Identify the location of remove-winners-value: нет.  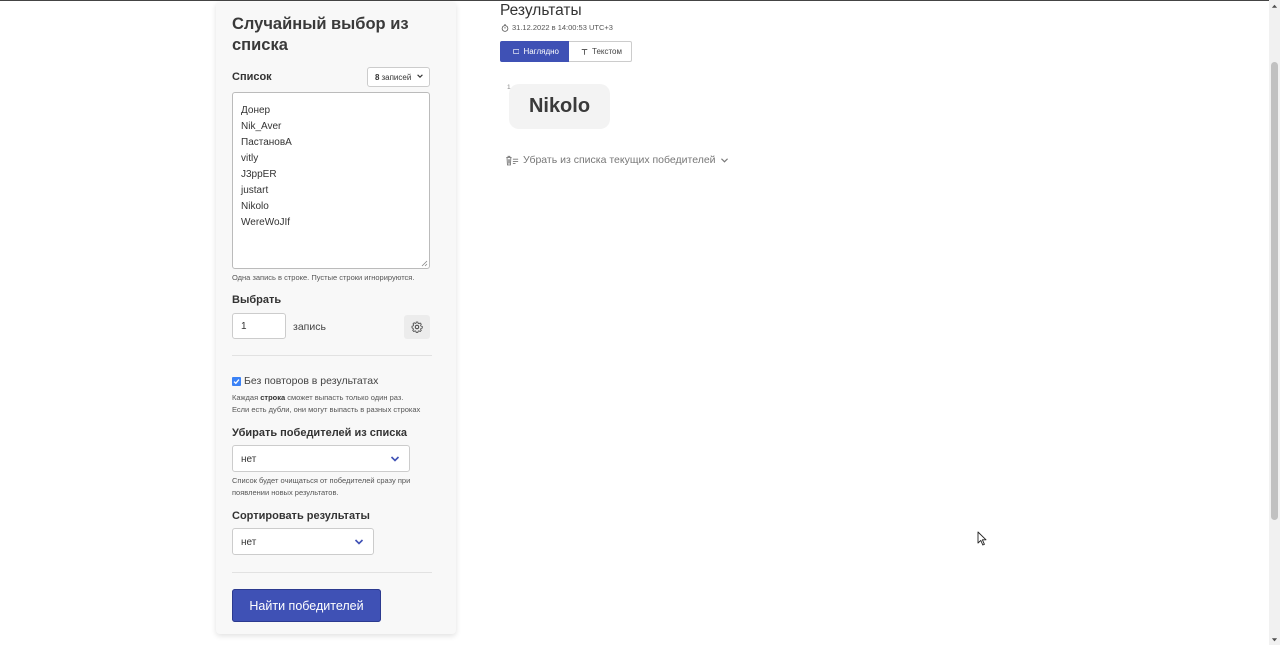
(249, 459).